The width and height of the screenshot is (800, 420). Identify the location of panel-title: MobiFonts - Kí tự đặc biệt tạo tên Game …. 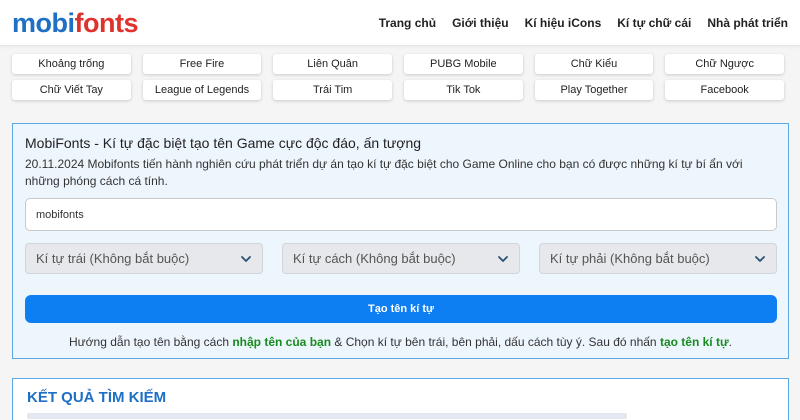
(223, 143).